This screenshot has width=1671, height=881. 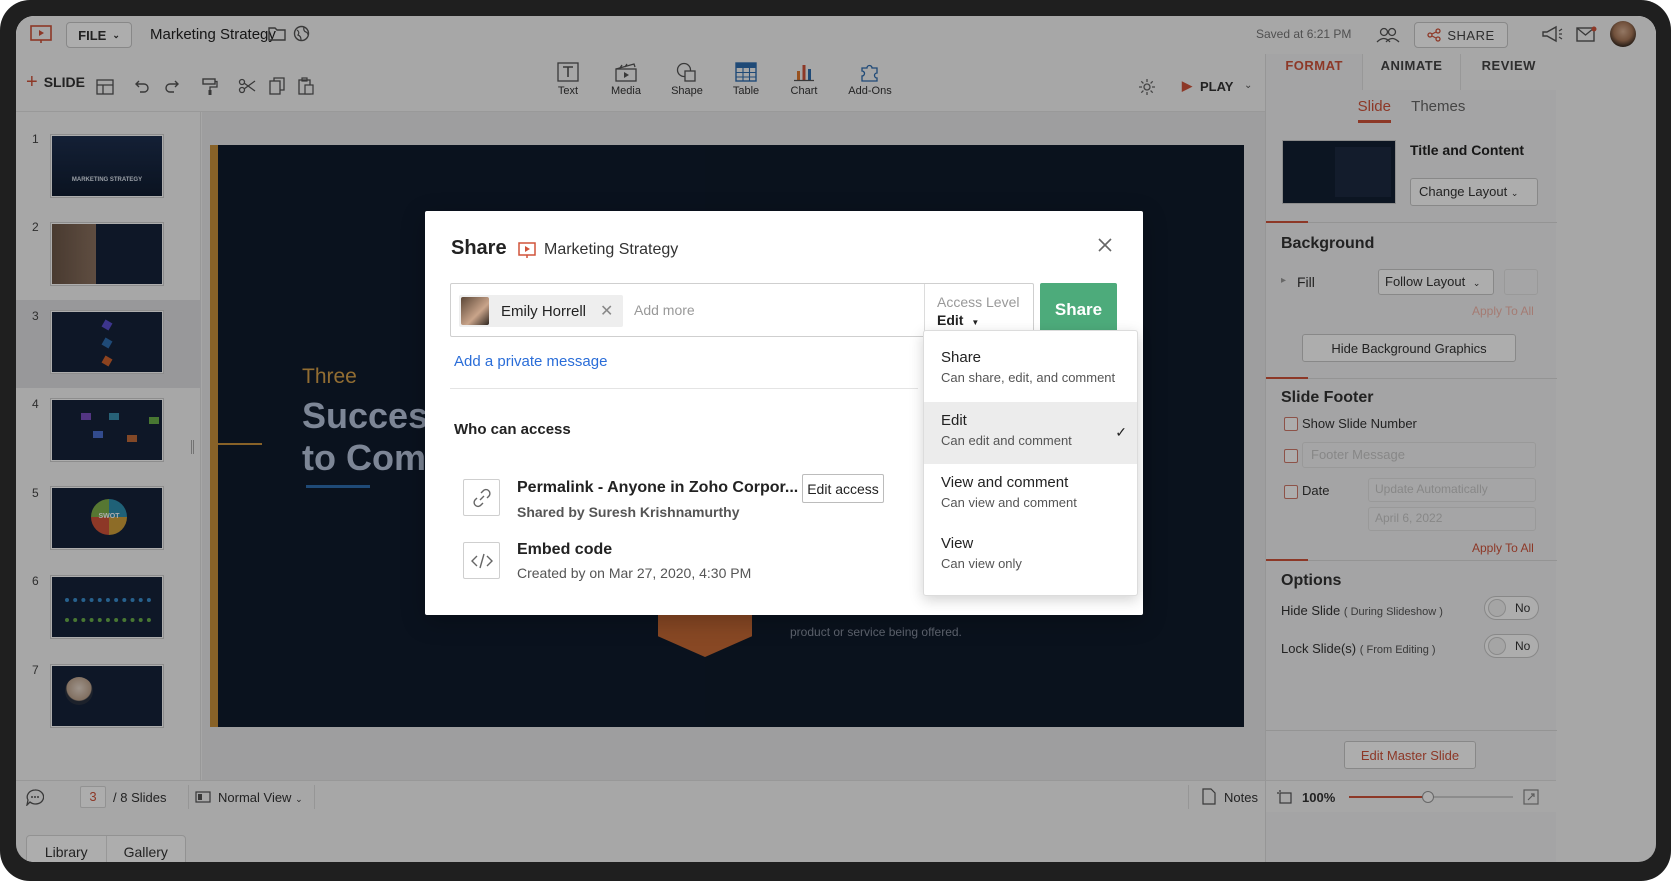 I want to click on presentation-icon, so click(x=527, y=250).